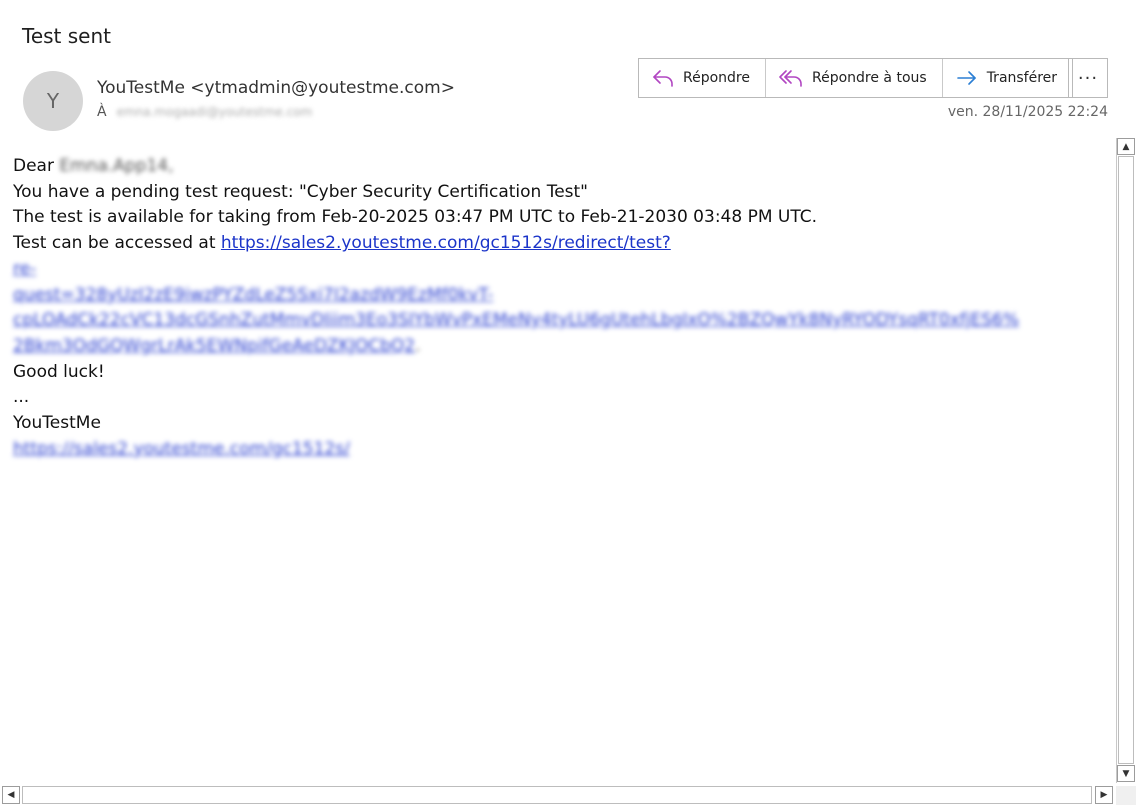 Image resolution: width=1136 pixels, height=805 pixels. What do you see at coordinates (869, 78) in the screenshot?
I see `reply-all-label: Répondre à tous` at bounding box center [869, 78].